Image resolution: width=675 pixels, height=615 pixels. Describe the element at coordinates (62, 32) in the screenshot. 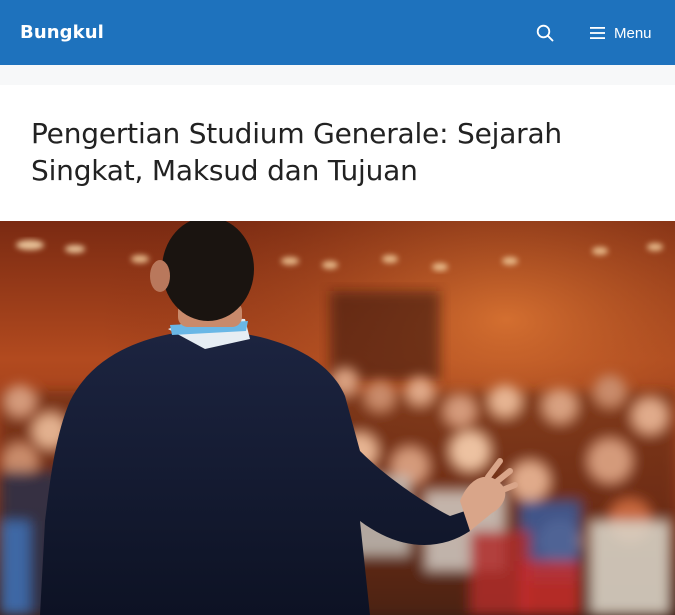

I see `site-logo-link: Bungkul` at that location.